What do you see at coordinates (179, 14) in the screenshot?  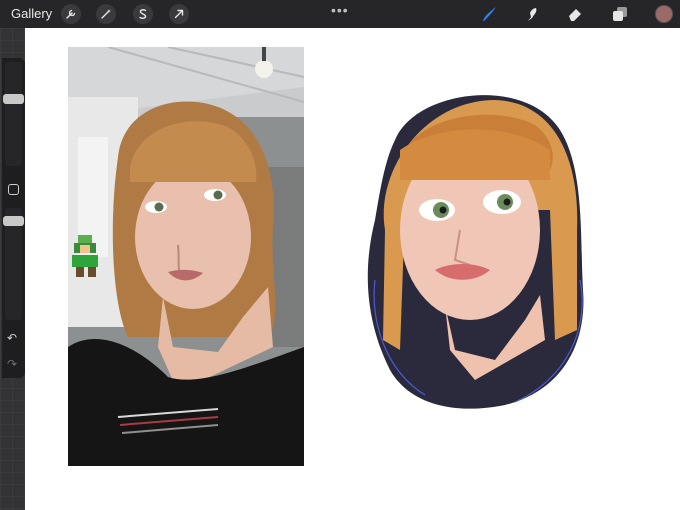 I see `transform-arrow-icon` at bounding box center [179, 14].